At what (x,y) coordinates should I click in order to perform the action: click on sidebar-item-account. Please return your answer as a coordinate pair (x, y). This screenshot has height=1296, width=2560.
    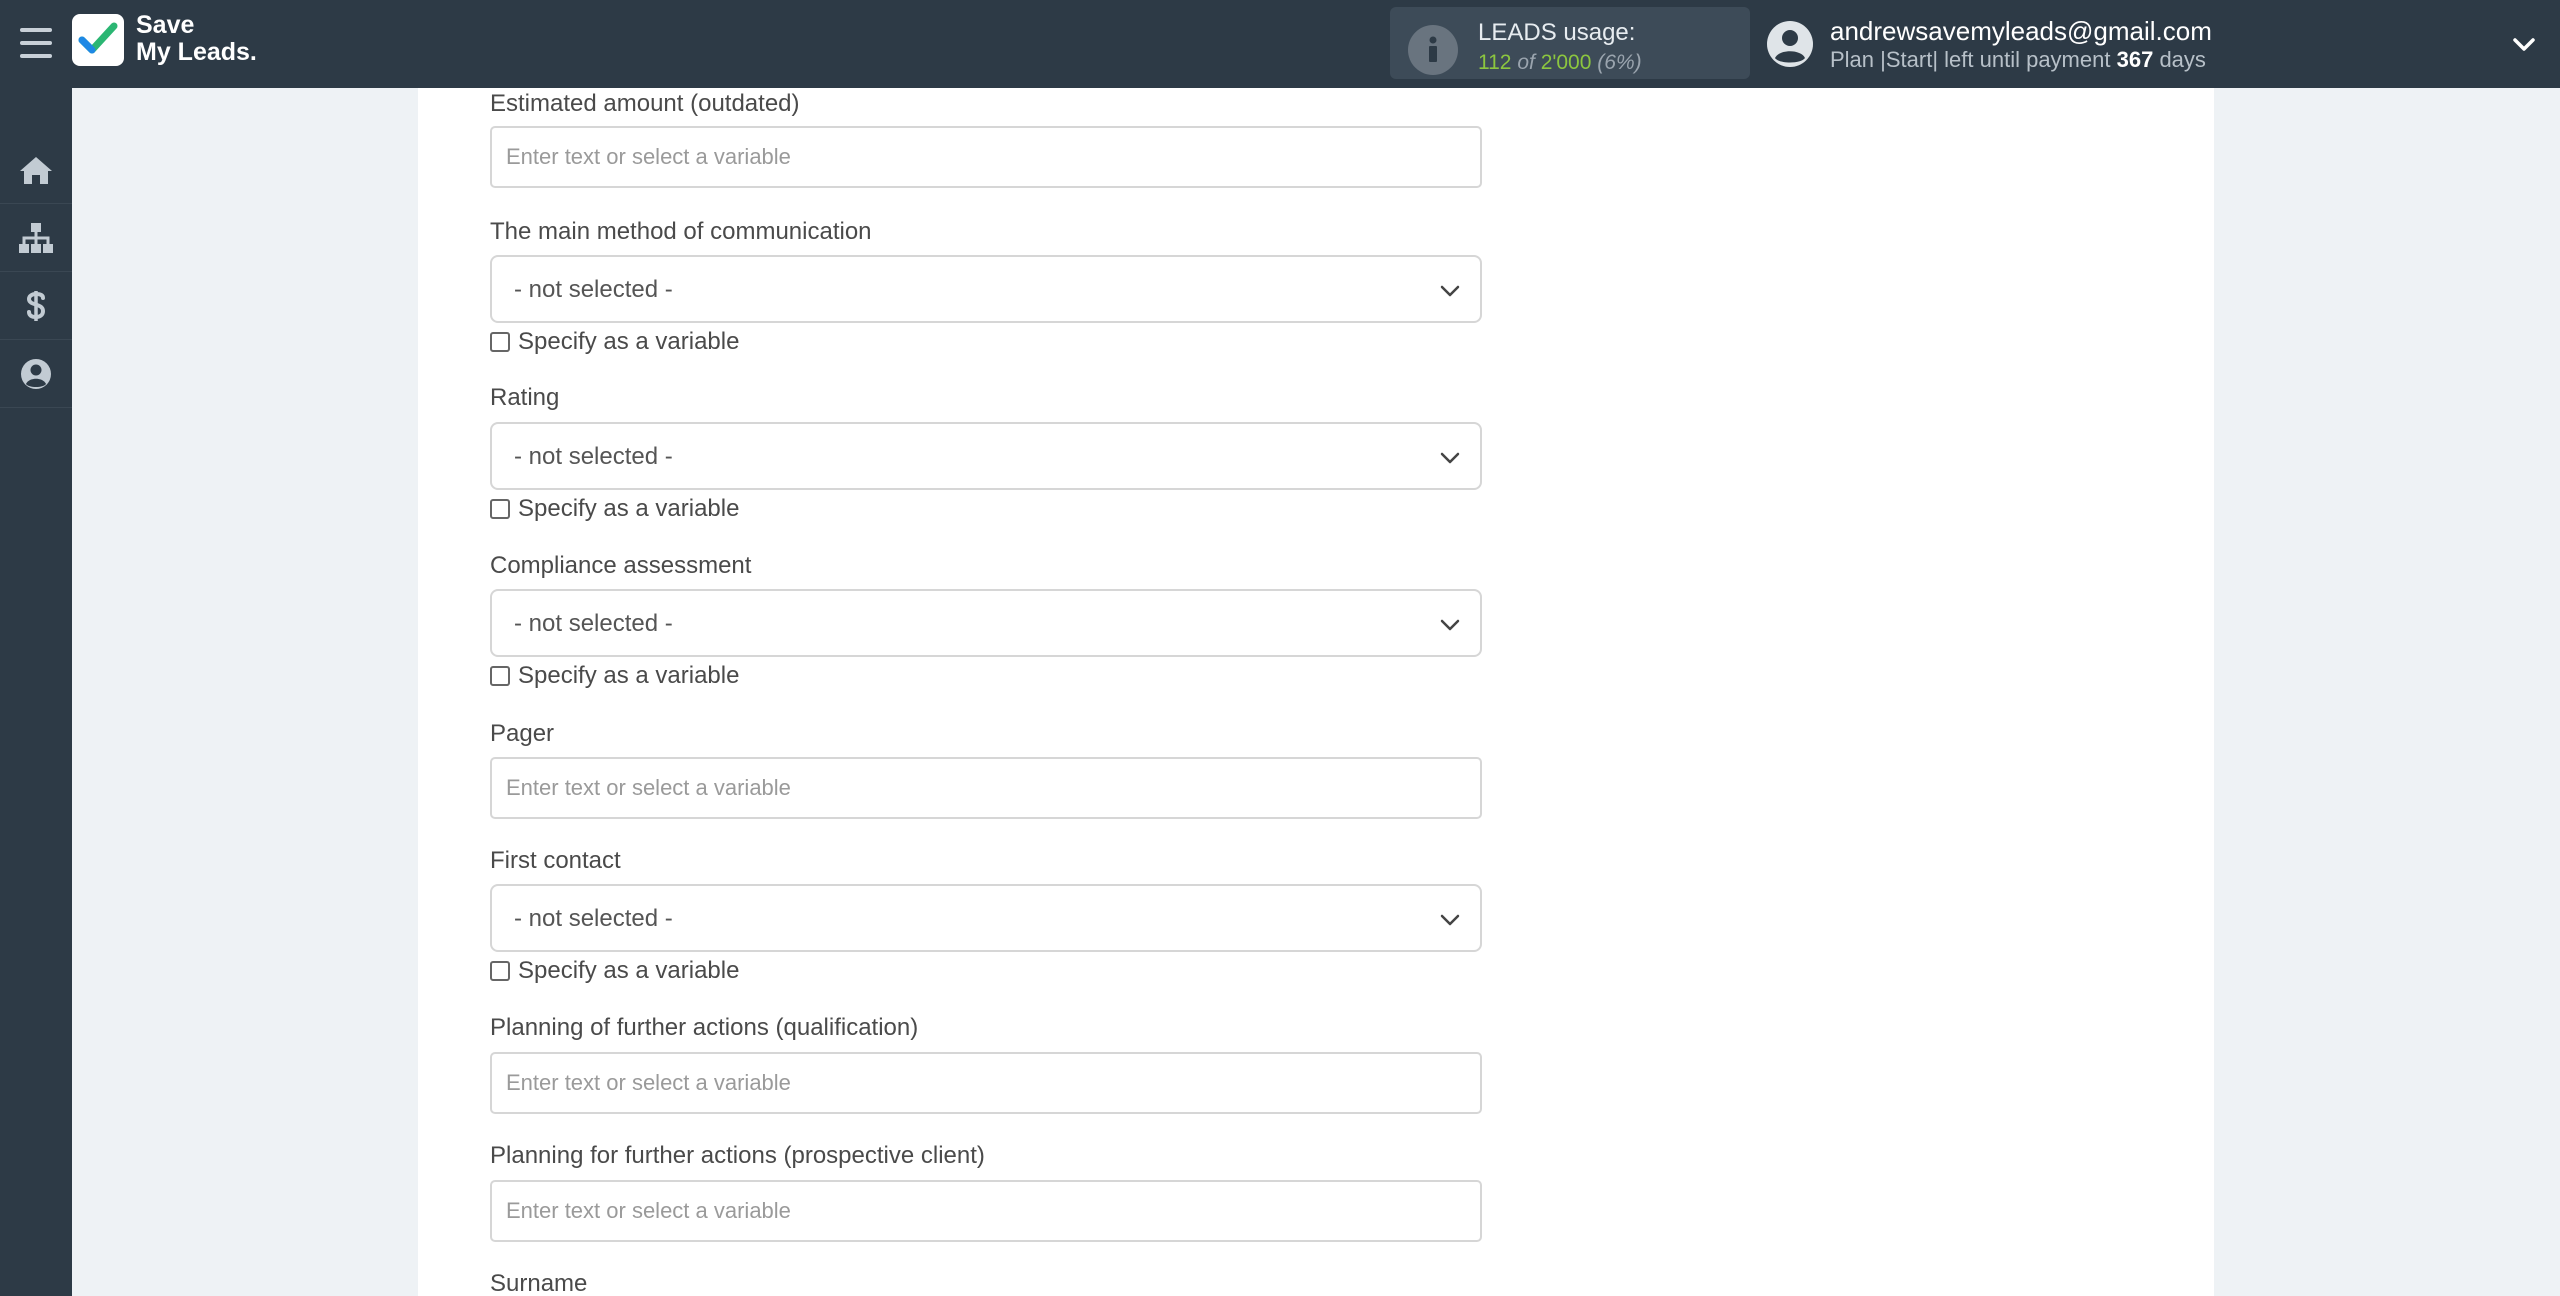
    Looking at the image, I should click on (36, 374).